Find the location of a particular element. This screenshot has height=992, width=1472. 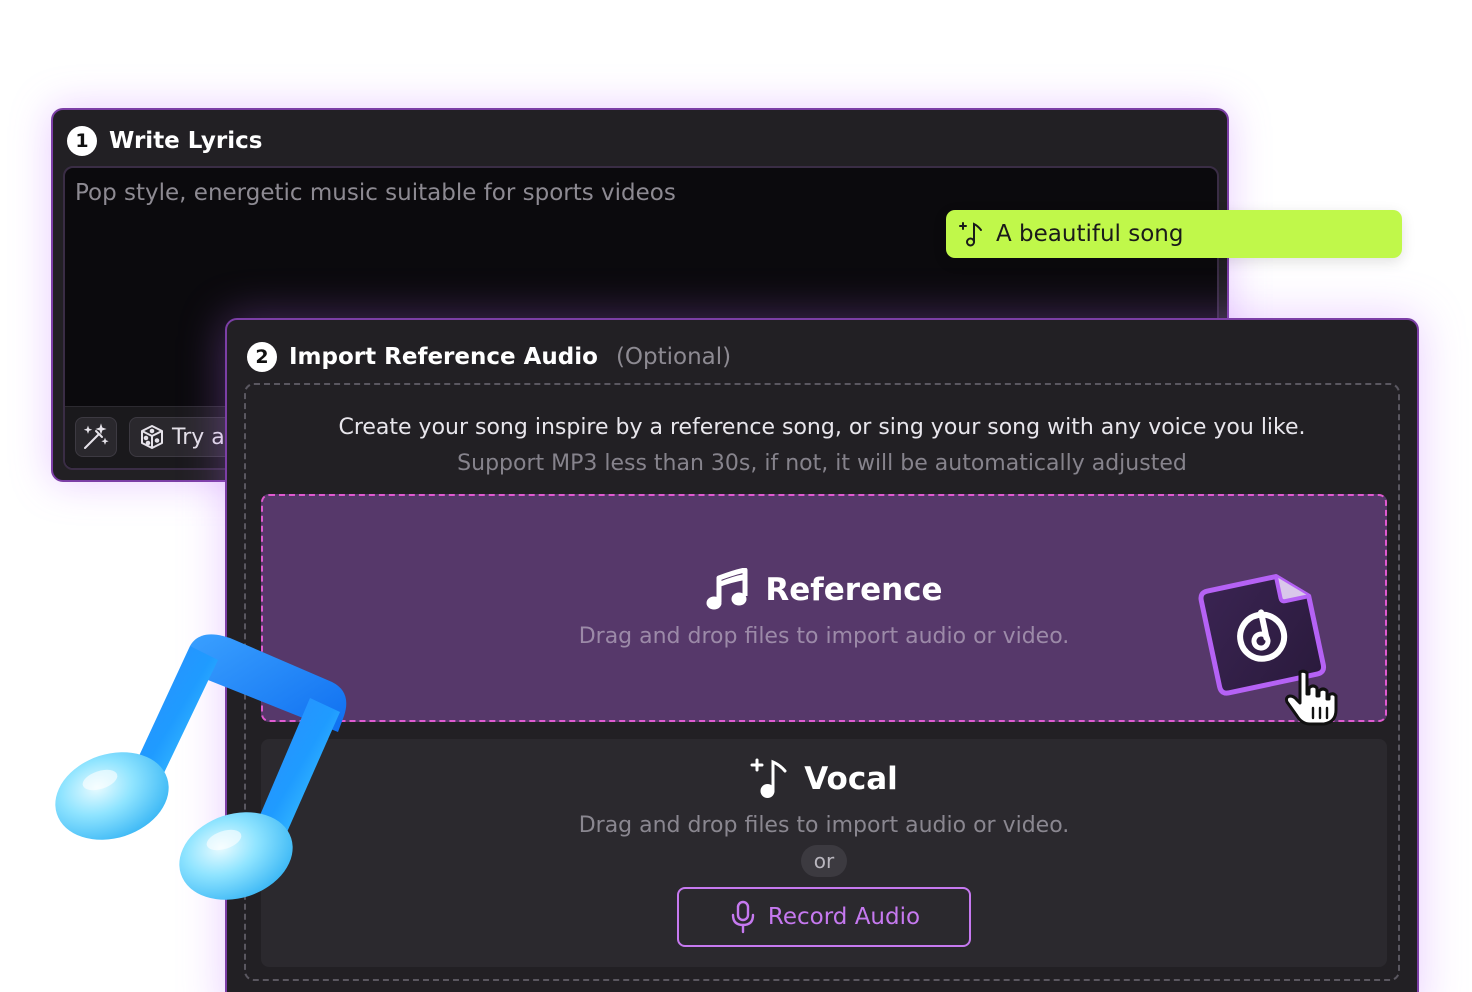

magic-button is located at coordinates (96, 437).